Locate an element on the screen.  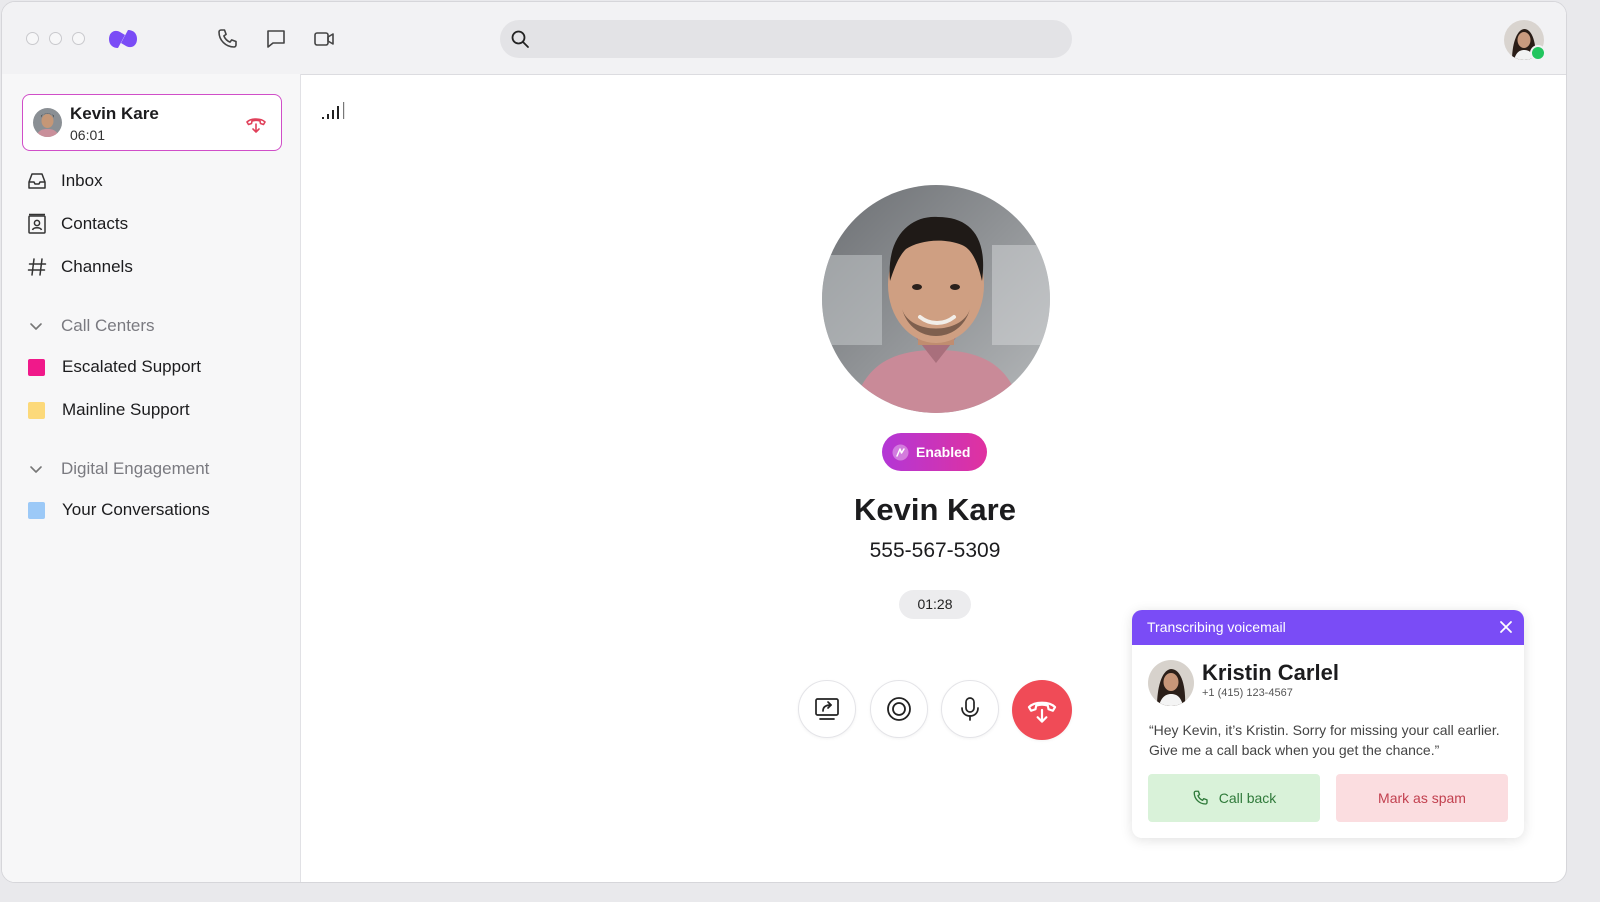
sidebar-item-mainline-support: Mainline Support is located at coordinates (108, 410).